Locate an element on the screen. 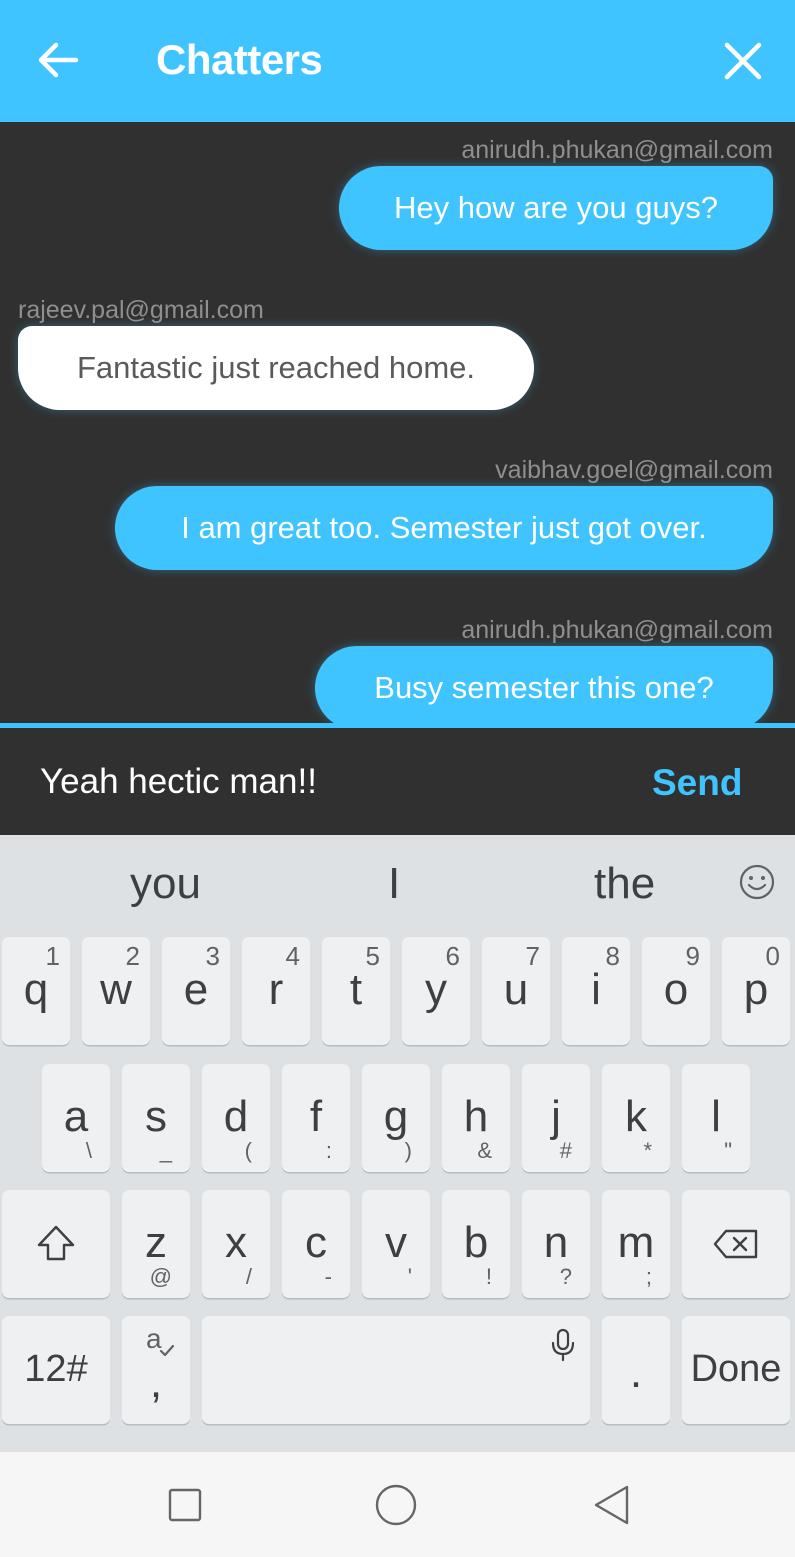 The width and height of the screenshot is (795, 1557). key-secondary: # is located at coordinates (565, 1150).